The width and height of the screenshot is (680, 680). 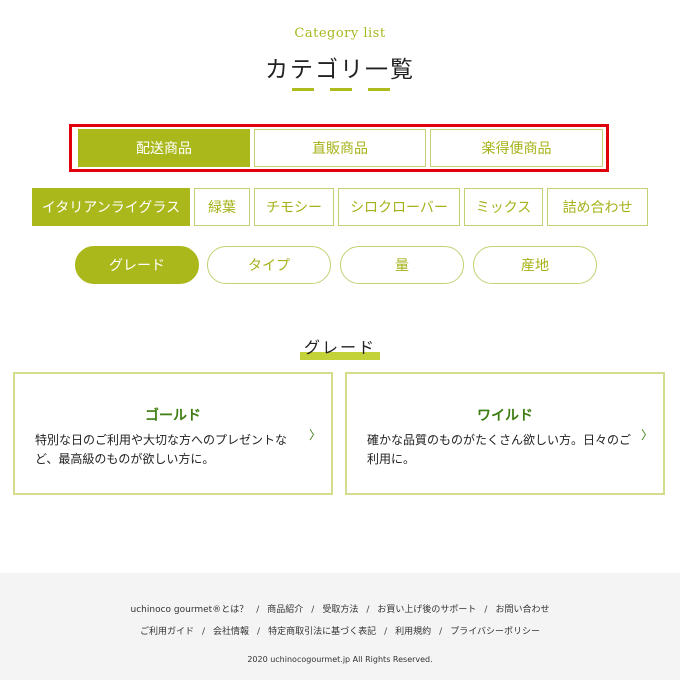 What do you see at coordinates (285, 610) in the screenshot?
I see `footer-link-products: 商品紹介` at bounding box center [285, 610].